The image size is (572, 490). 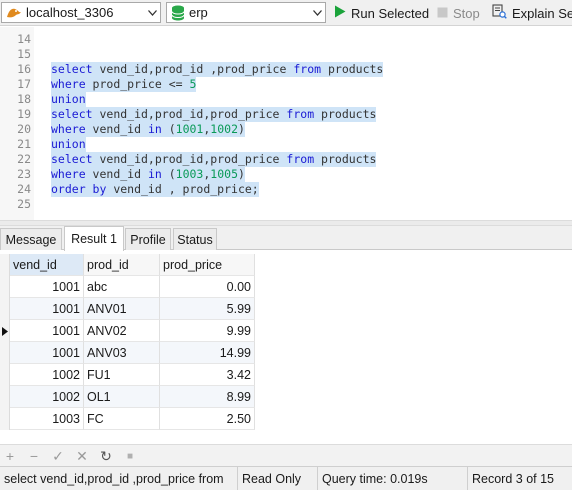 I want to click on line-number: 24, so click(x=24, y=189).